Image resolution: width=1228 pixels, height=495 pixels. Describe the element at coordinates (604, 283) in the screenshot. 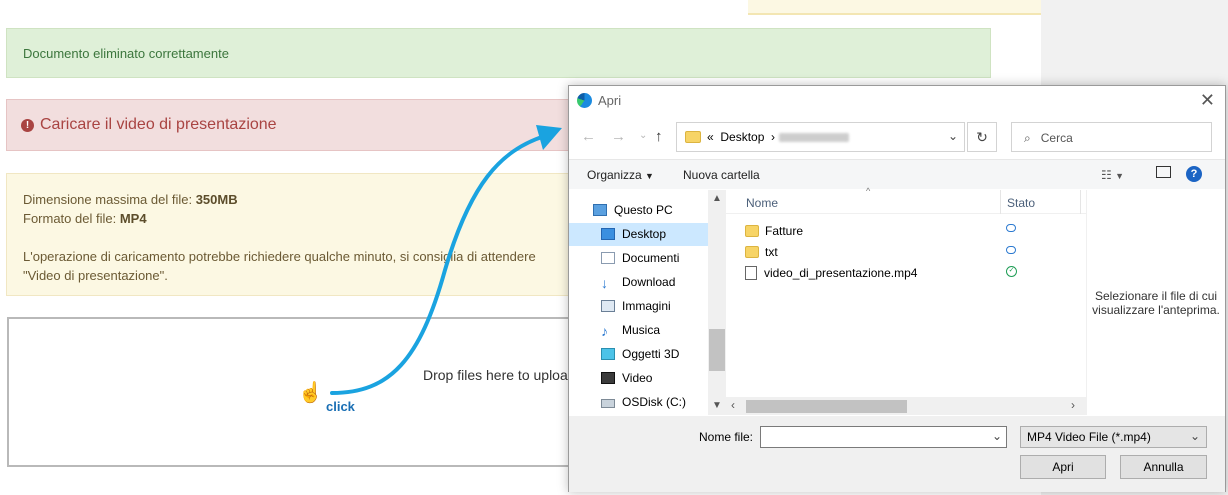

I see `download-icon: ↓` at that location.